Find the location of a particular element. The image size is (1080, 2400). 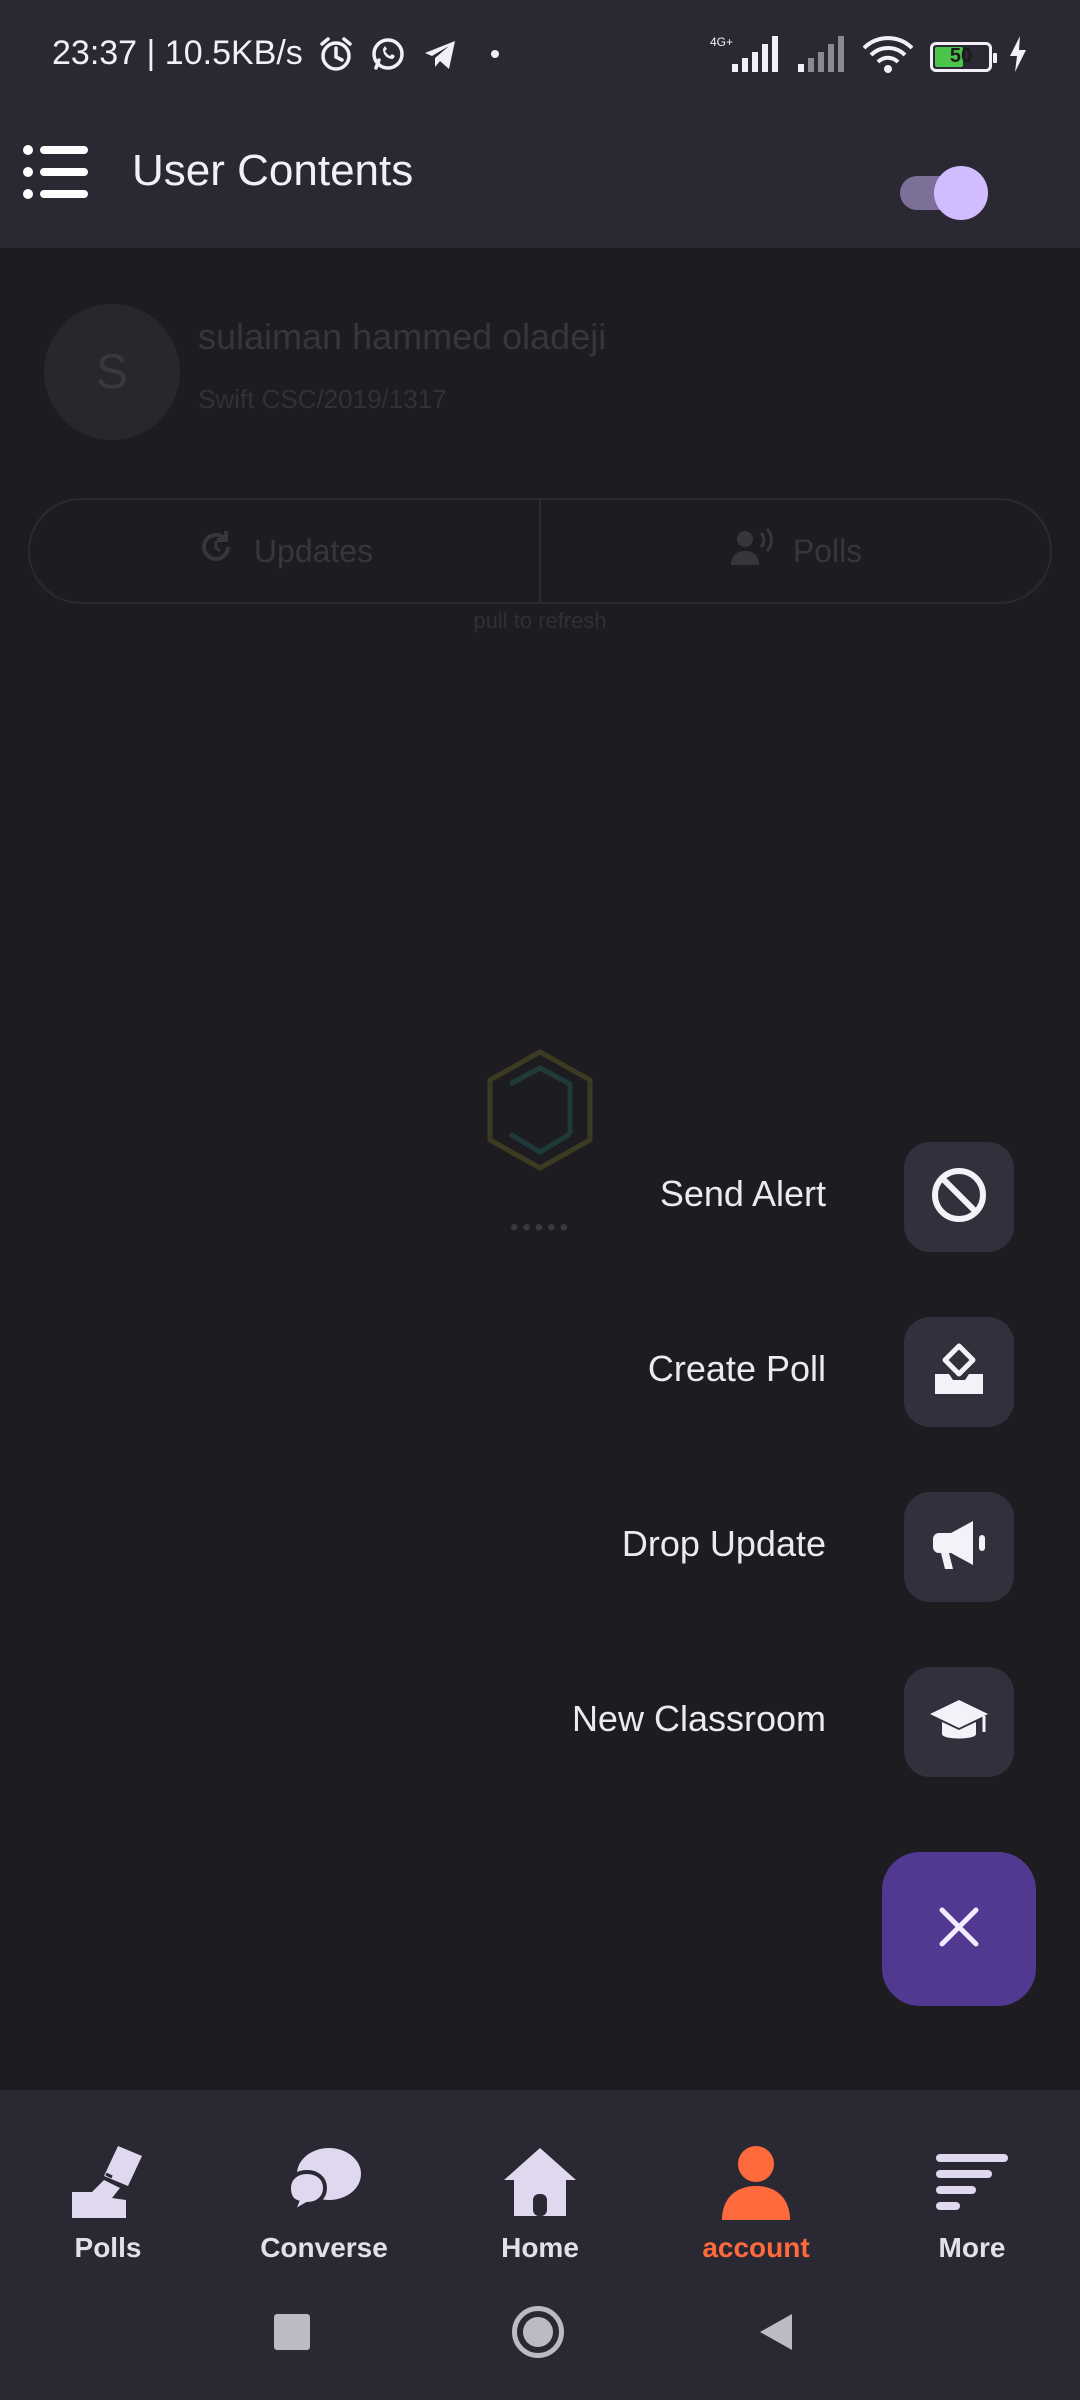

close-icon is located at coordinates (959, 1929).